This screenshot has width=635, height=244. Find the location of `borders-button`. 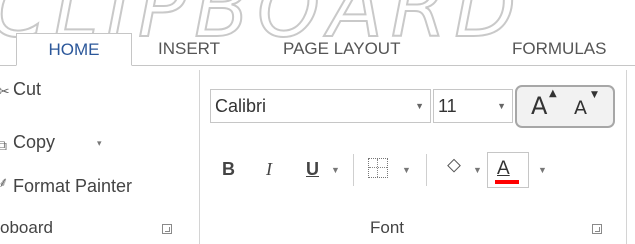

borders-button is located at coordinates (378, 168).